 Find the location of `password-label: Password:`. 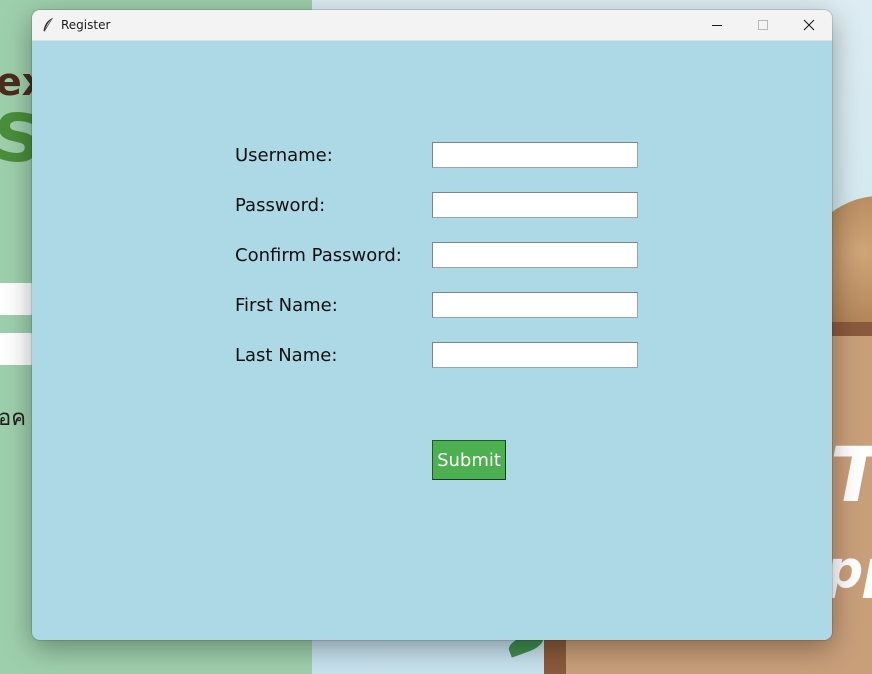

password-label: Password: is located at coordinates (280, 205).